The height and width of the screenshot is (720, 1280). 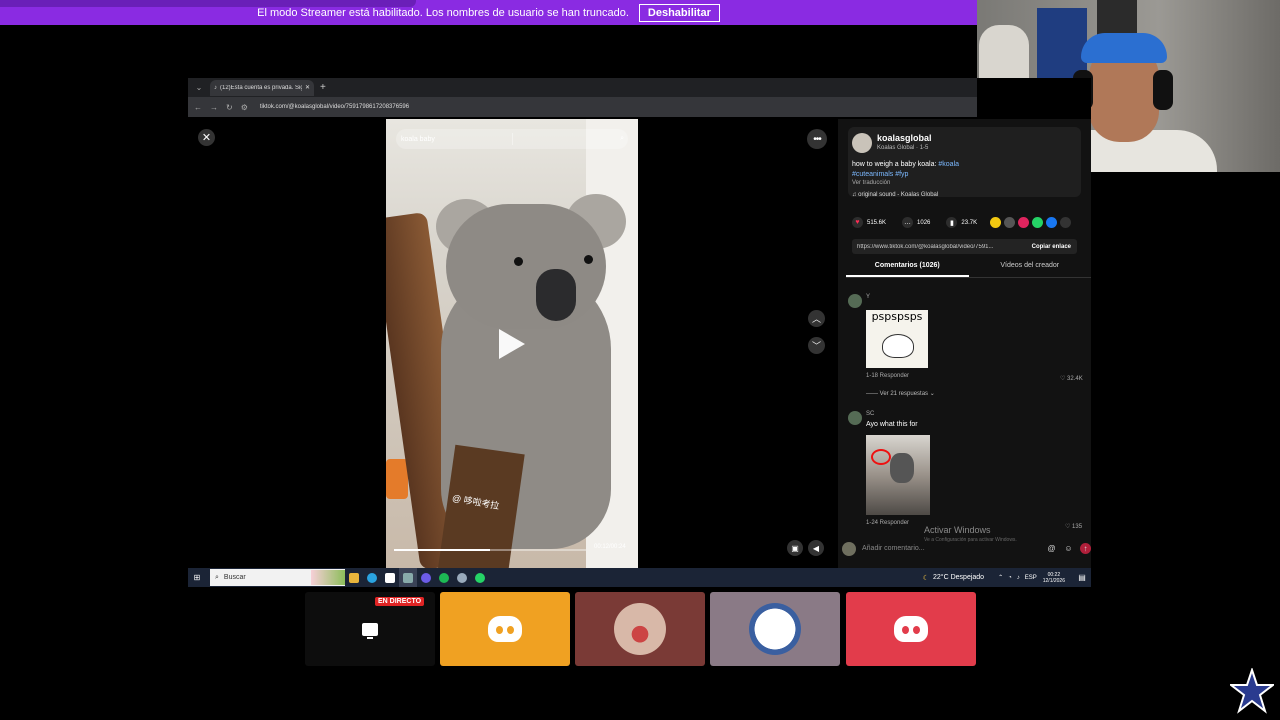 I want to click on new-tab-button: +, so click(x=323, y=87).